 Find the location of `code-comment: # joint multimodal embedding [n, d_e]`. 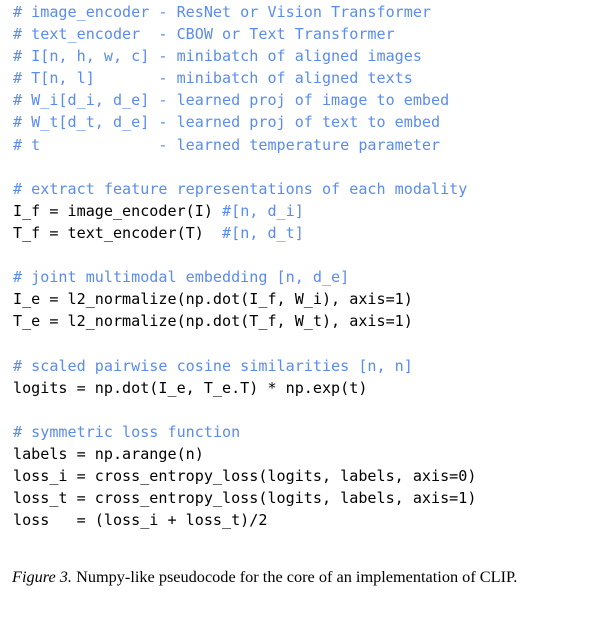

code-comment: # joint multimodal embedding [n, d_e] is located at coordinates (181, 277).